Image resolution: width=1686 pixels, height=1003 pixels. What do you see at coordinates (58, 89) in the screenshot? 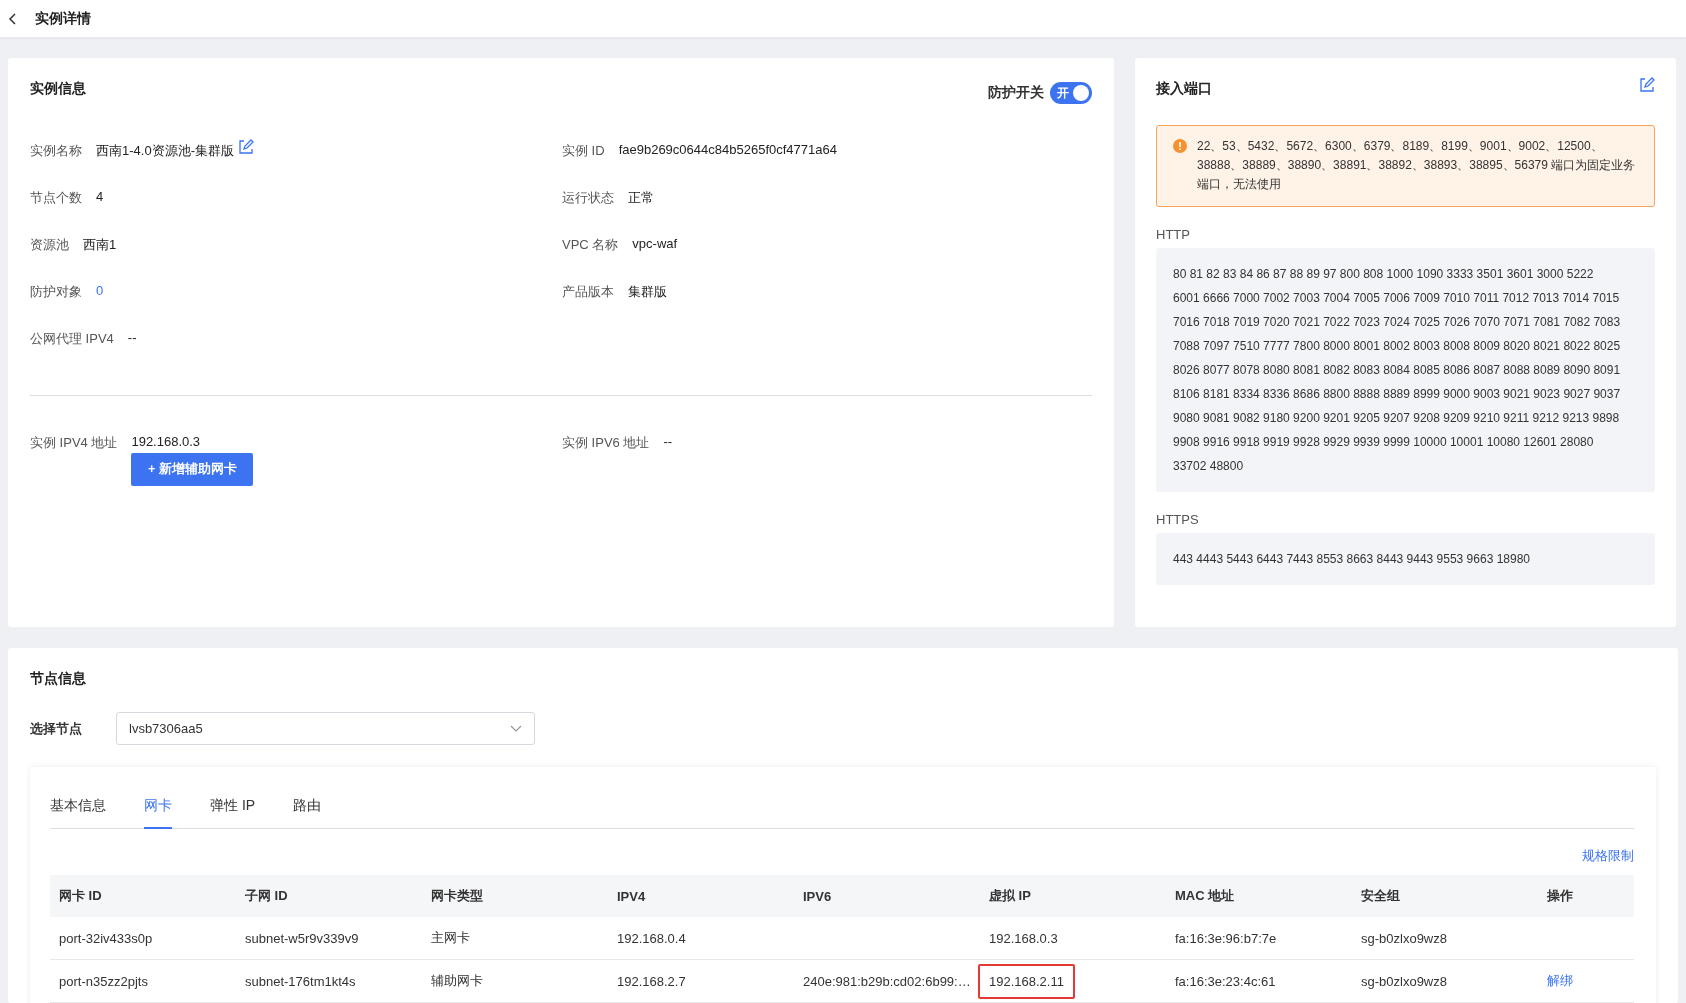
I see `section-title: 实例信息` at bounding box center [58, 89].